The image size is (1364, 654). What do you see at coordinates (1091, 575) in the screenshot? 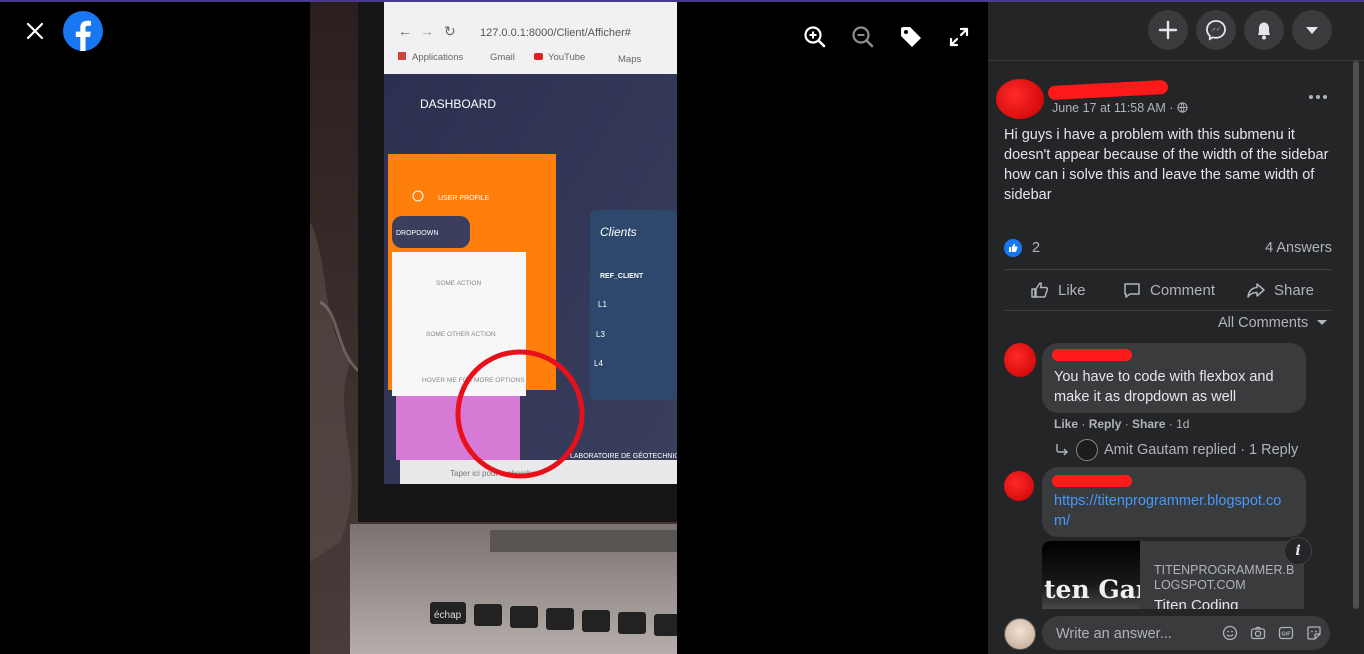
I see `link-preview-image: ten Gam` at bounding box center [1091, 575].